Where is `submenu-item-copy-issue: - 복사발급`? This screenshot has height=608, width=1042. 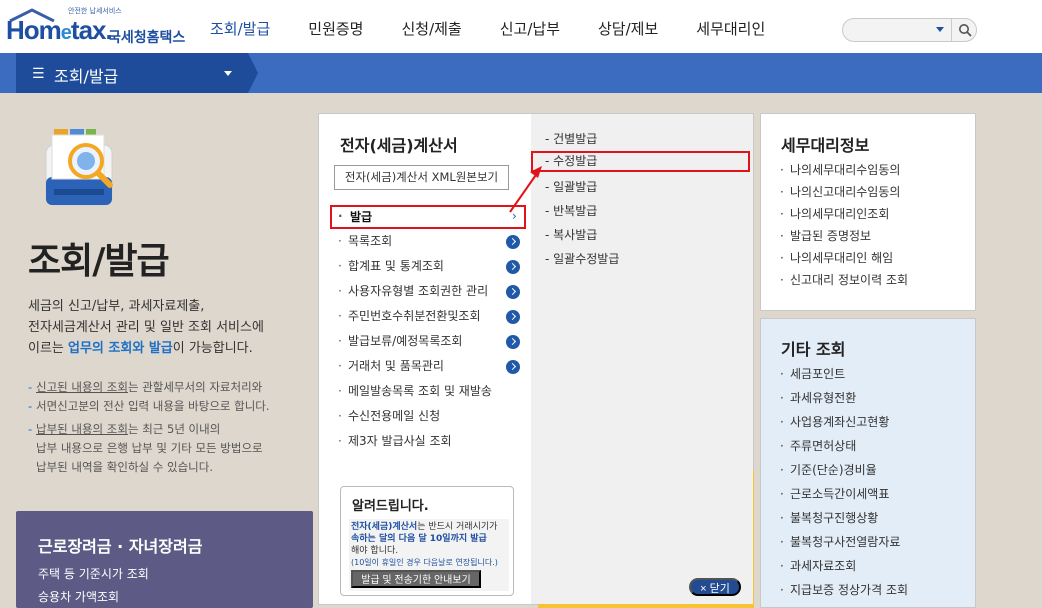 submenu-item-copy-issue: - 복사발급 is located at coordinates (647, 236).